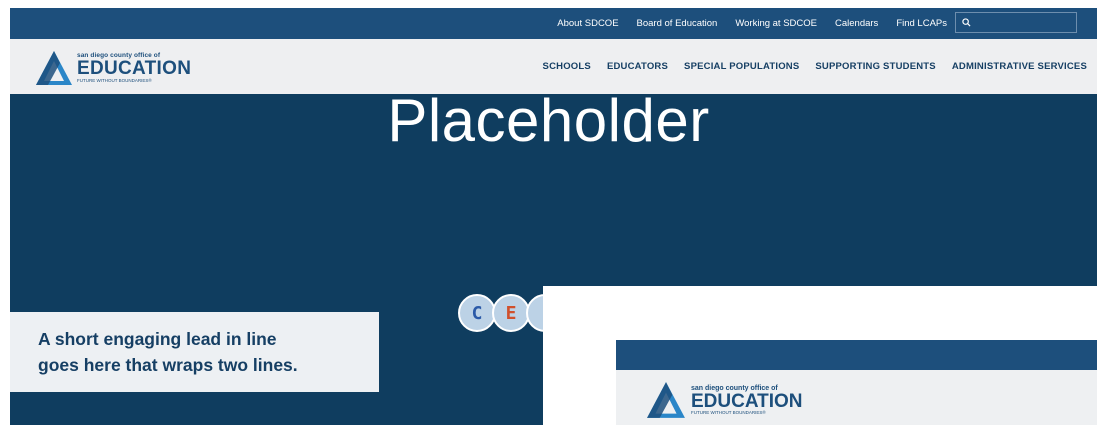  I want to click on thumbnail-logo-big: EDUCATION, so click(747, 401).